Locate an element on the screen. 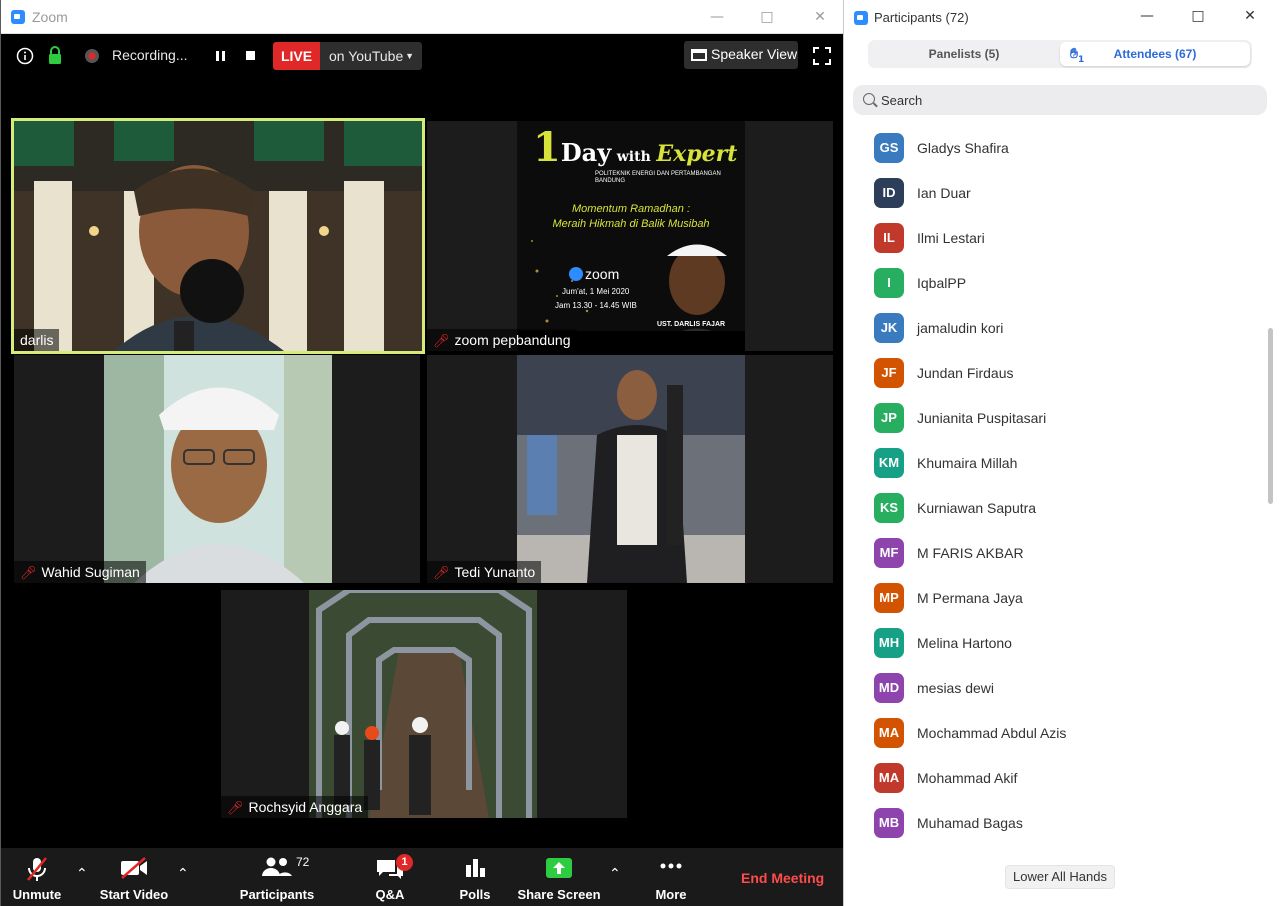  poster-platform-label: zoom is located at coordinates (602, 274).